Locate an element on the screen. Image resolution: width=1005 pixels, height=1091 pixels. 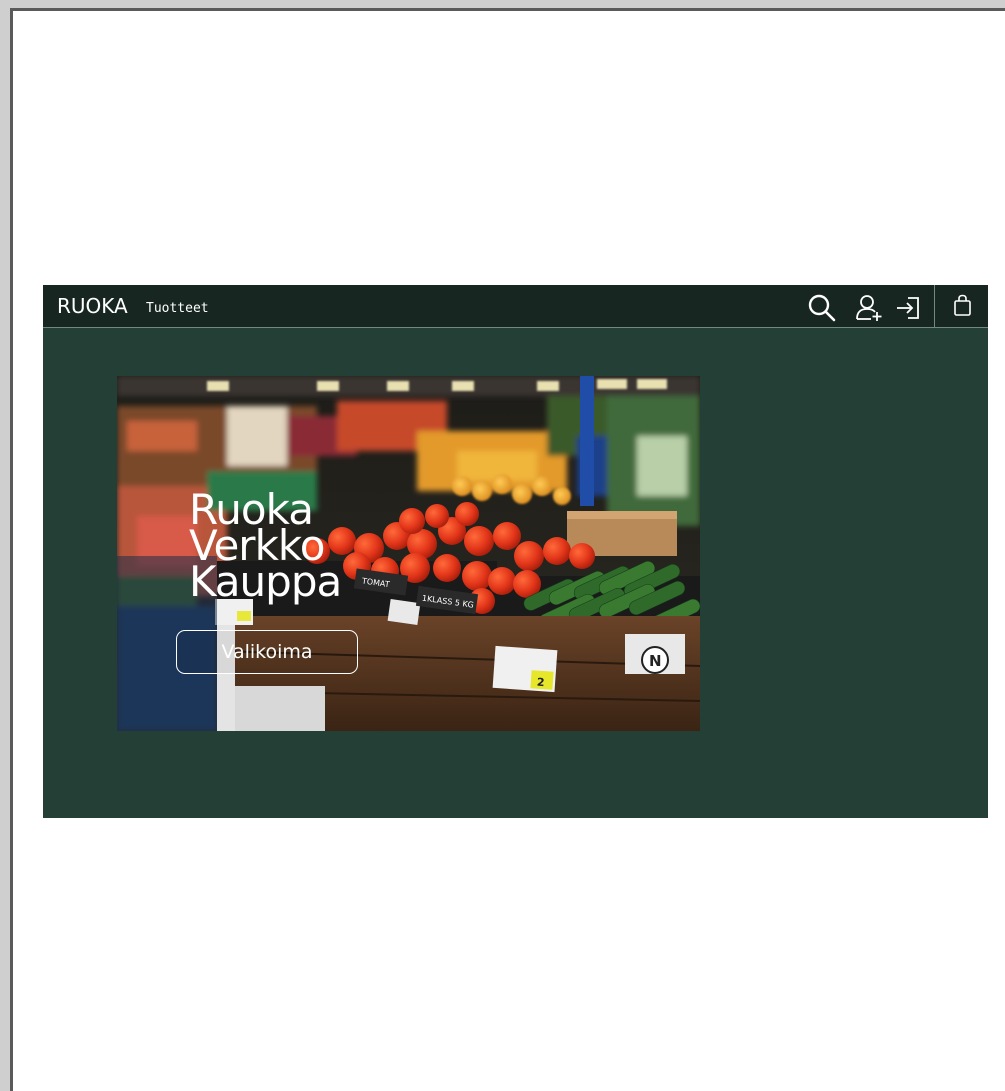
login-icon is located at coordinates (909, 308).